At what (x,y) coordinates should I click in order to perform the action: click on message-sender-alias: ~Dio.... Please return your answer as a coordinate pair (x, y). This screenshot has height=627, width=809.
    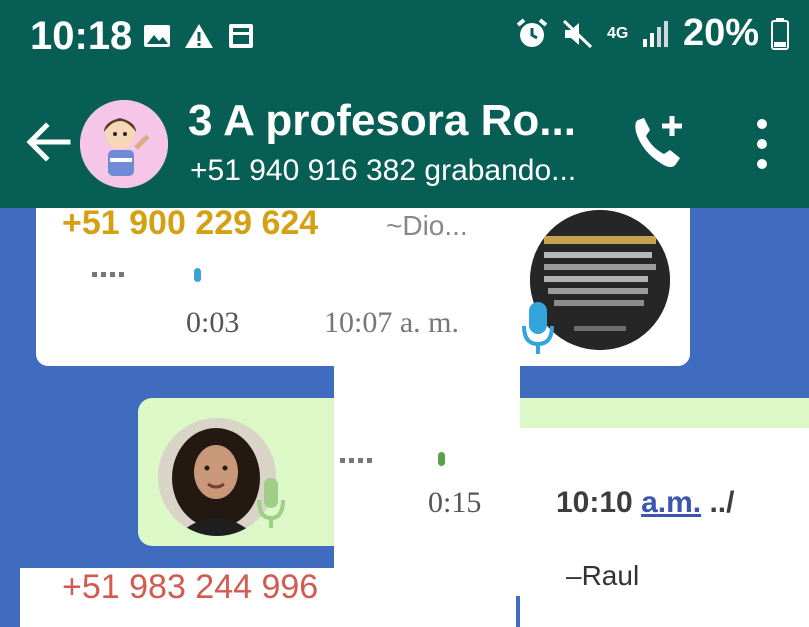
    Looking at the image, I should click on (427, 225).